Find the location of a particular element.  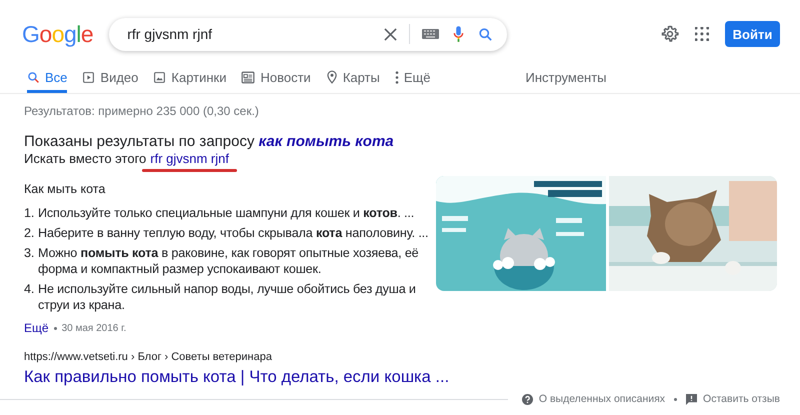

newspaper-icon is located at coordinates (248, 77).